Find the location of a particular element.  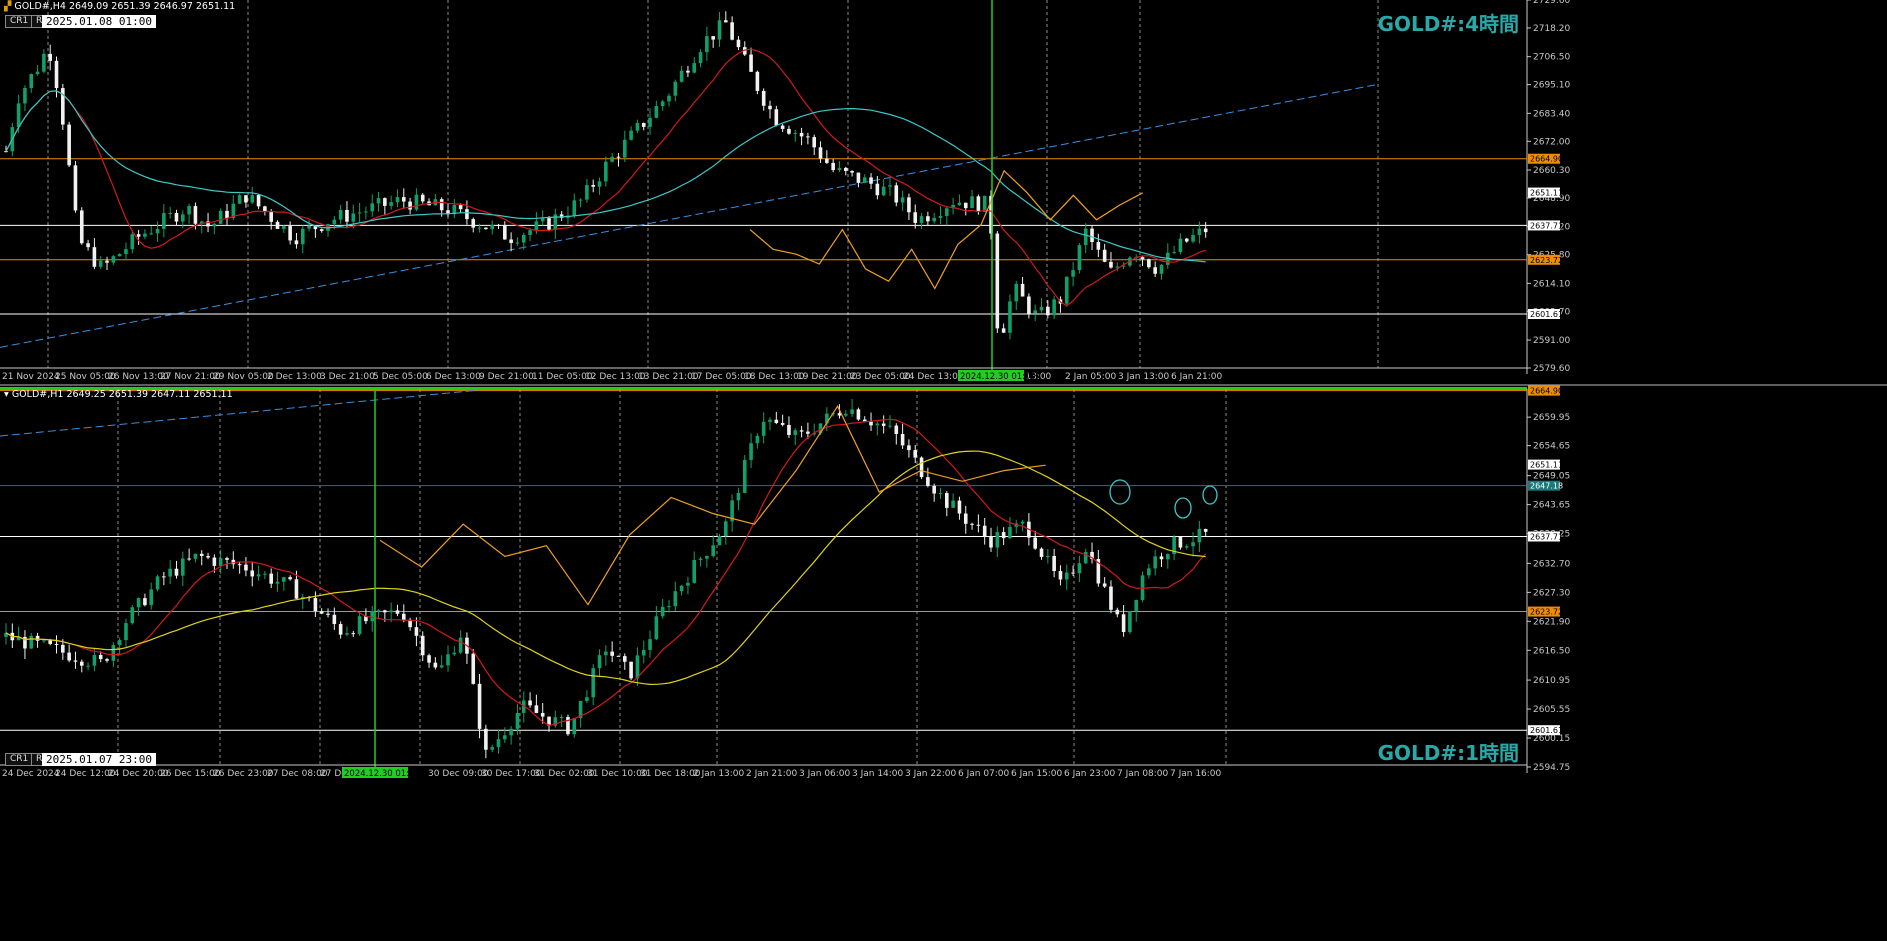

time-tick-label: 30 Dec 09:00 is located at coordinates (458, 774).